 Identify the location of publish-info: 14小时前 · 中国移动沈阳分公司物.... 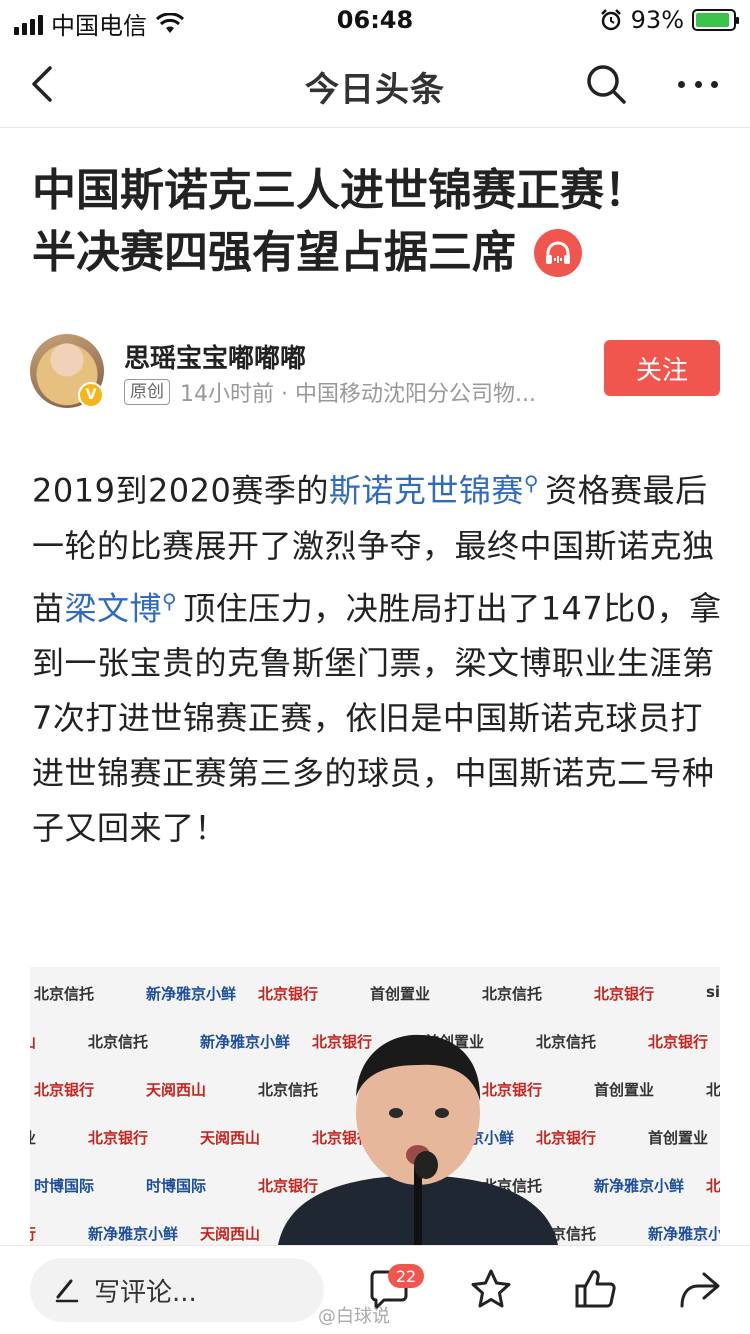
(358, 394).